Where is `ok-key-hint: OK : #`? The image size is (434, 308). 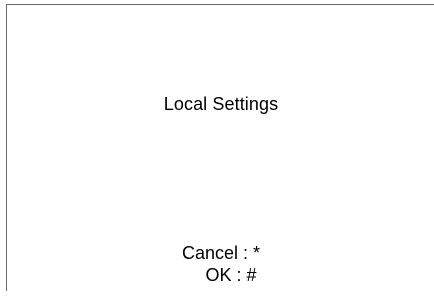 ok-key-hint: OK : # is located at coordinates (231, 275).